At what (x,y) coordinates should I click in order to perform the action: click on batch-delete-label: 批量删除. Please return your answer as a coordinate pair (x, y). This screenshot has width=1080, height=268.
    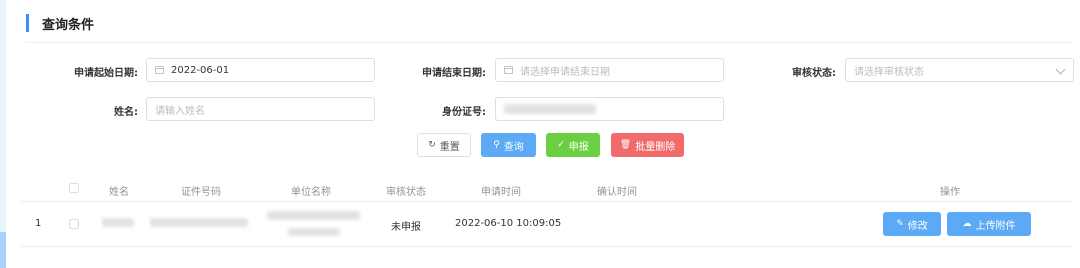
    Looking at the image, I should click on (655, 147).